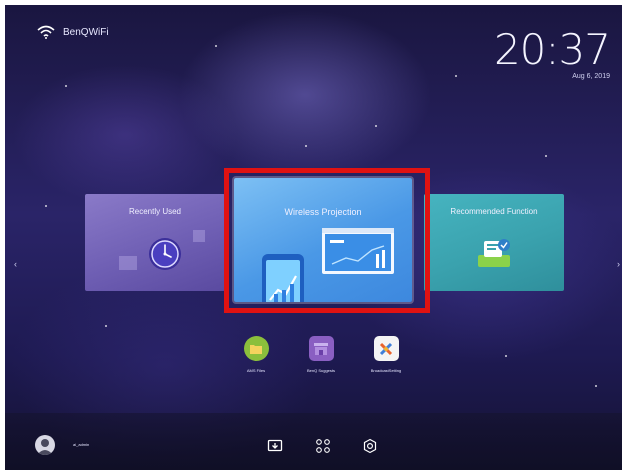  I want to click on app-benq-suggests: BenQ Suggests, so click(321, 354).